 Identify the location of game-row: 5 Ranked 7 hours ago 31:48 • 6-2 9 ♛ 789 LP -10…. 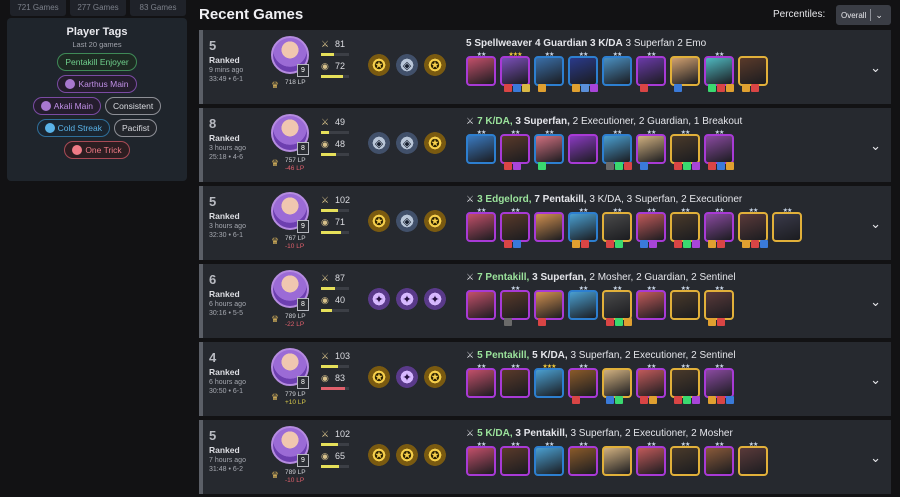
(545, 457).